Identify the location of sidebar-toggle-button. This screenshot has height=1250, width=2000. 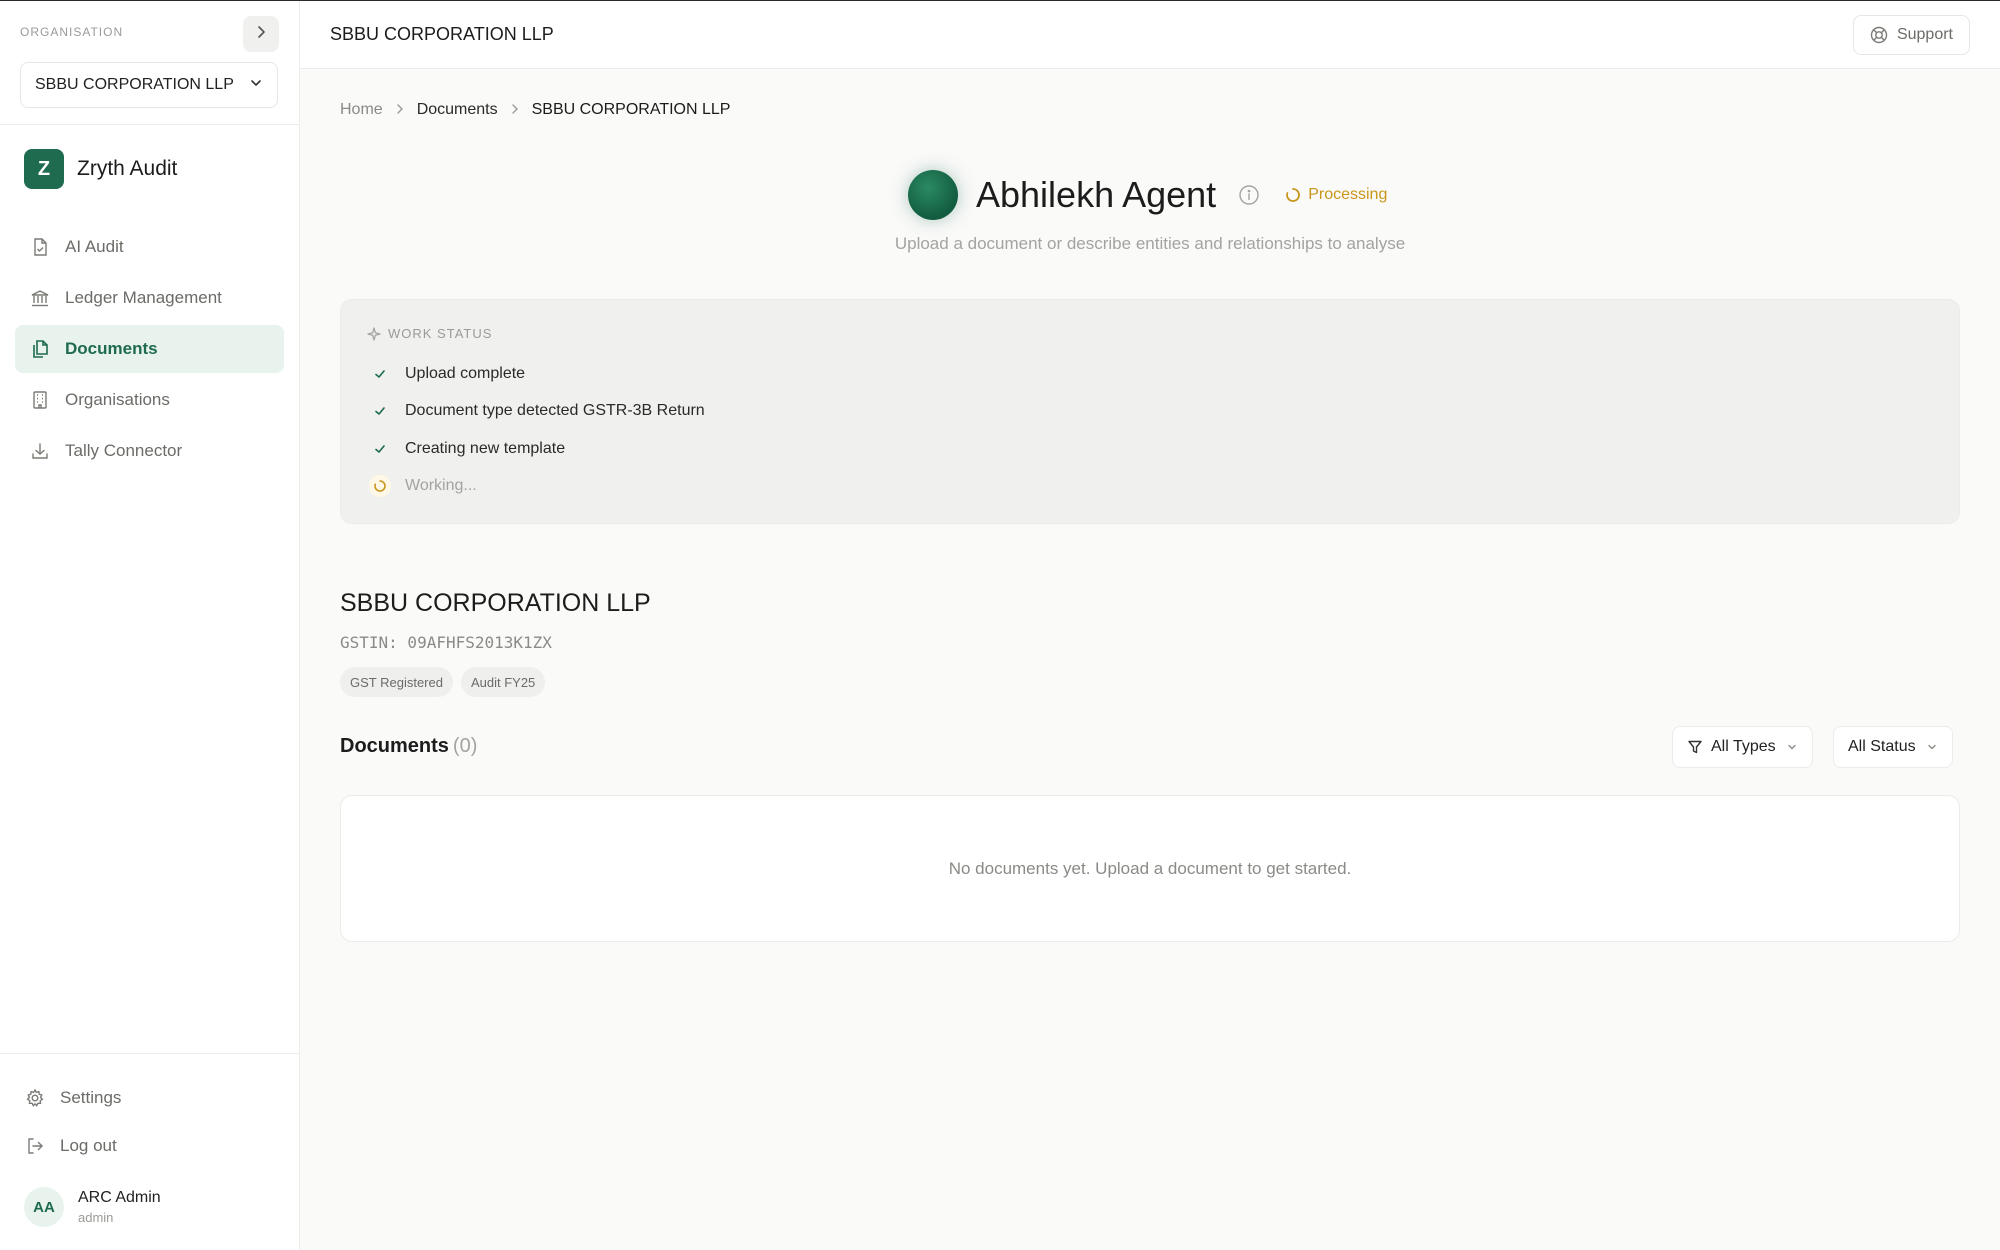
(261, 34).